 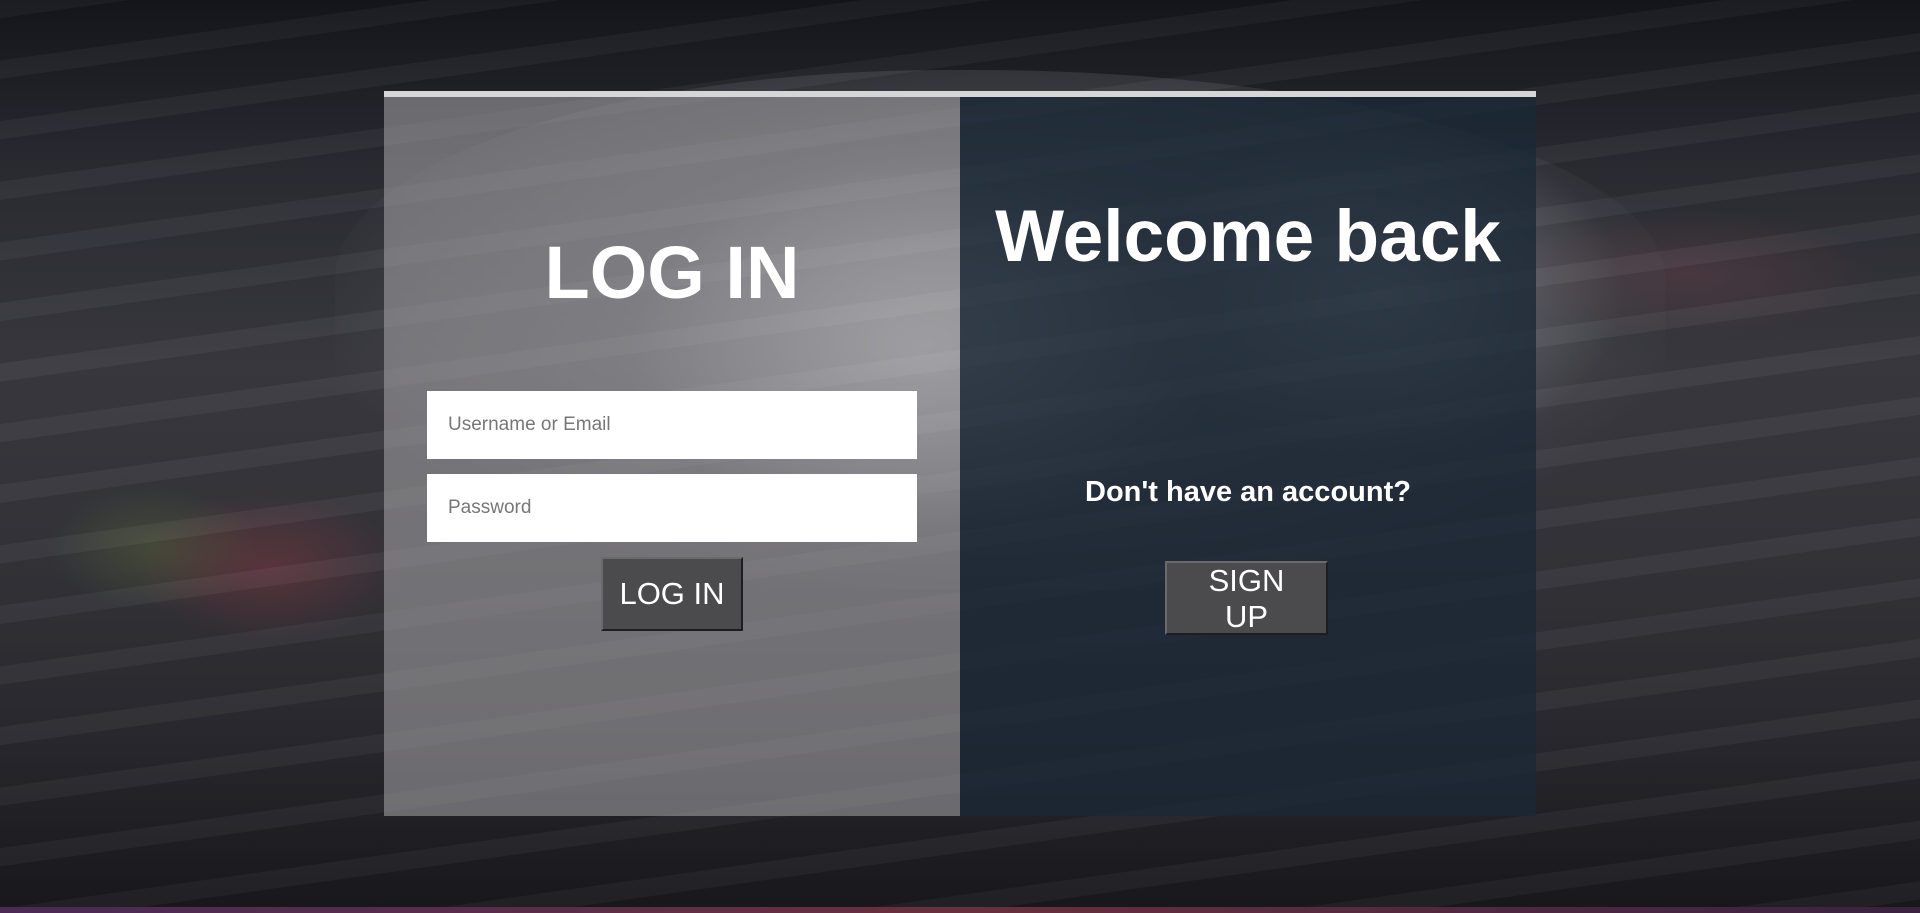 I want to click on signup-button: SIGN UP, so click(x=1246, y=598).